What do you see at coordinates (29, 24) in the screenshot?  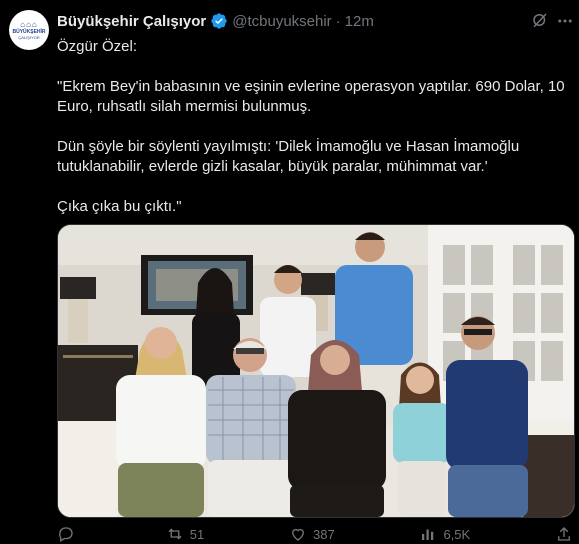 I see `avatar-logo-icon: ⌂⌂⌂` at bounding box center [29, 24].